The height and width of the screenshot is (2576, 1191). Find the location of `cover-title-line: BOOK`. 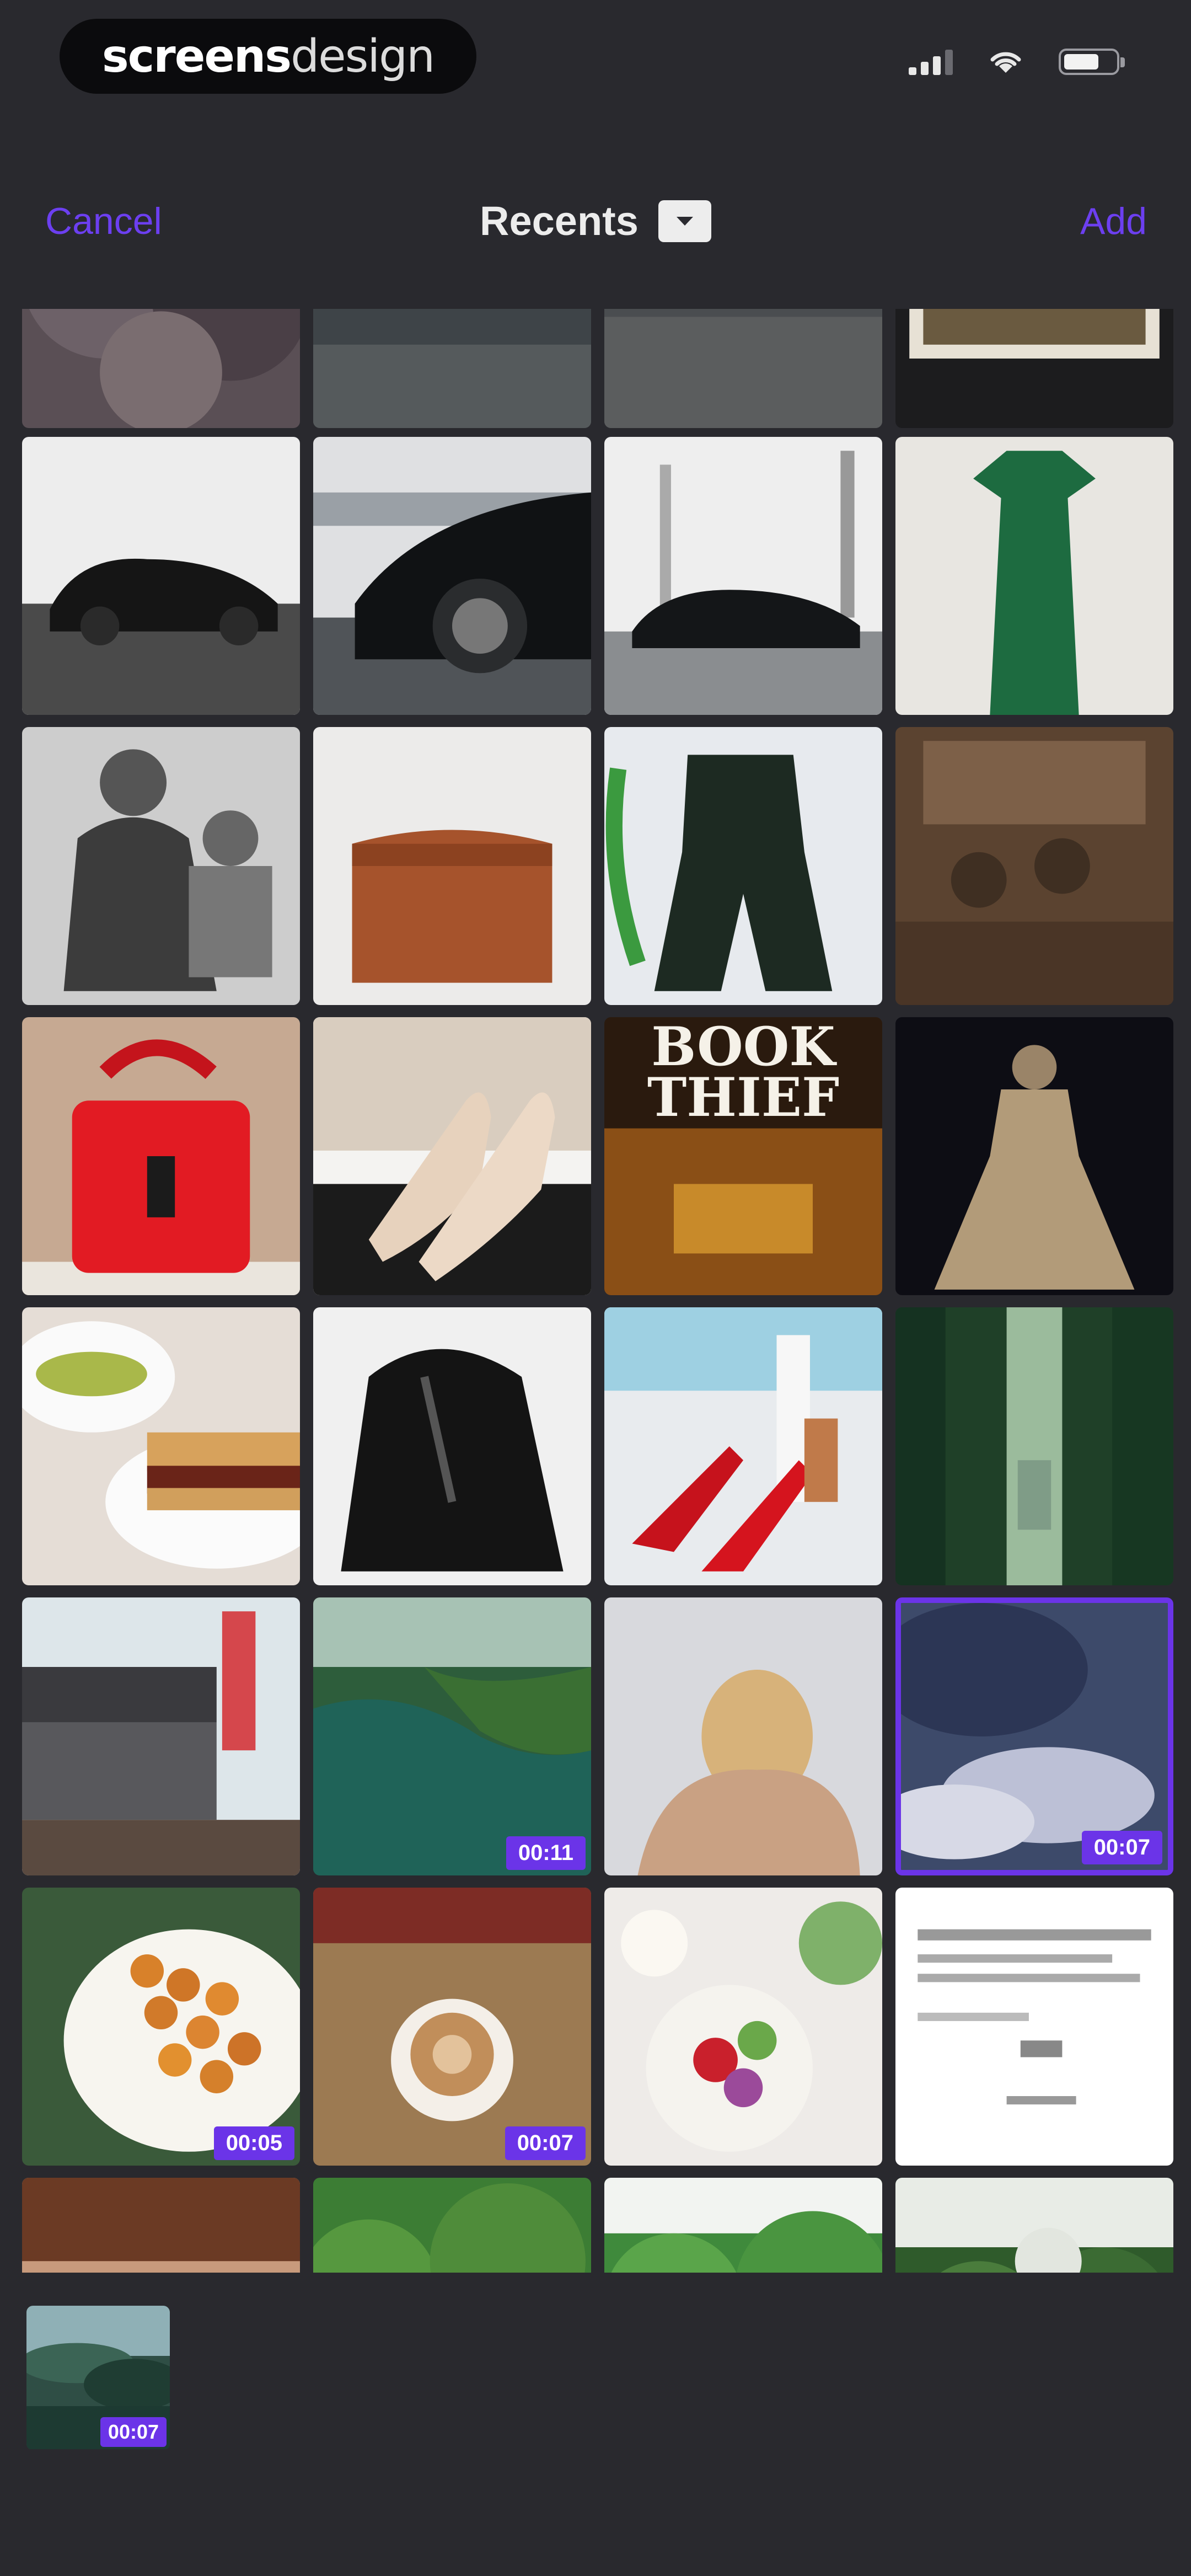

cover-title-line: BOOK is located at coordinates (743, 1047).